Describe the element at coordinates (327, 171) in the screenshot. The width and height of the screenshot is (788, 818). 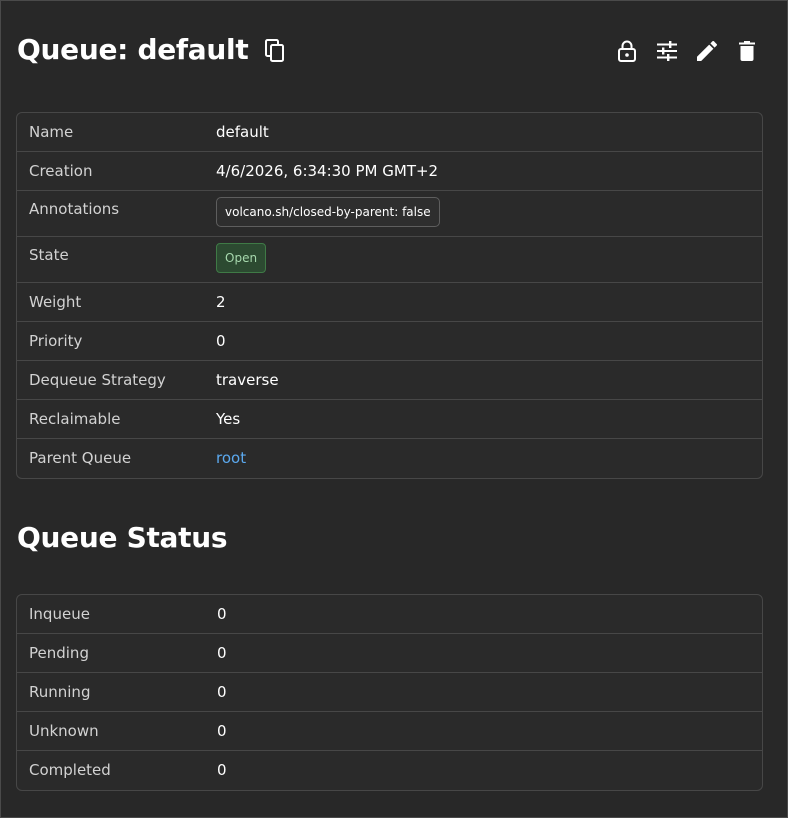
I see `creation-value: 4/6/2026, 6:34:30 PM GMT+2` at that location.